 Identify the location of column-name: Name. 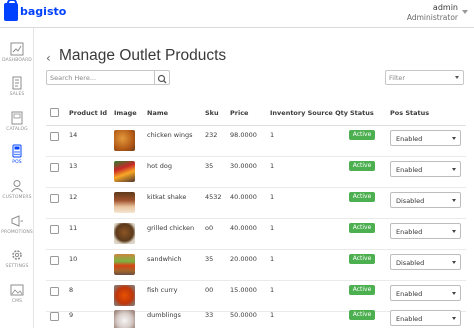
(157, 113).